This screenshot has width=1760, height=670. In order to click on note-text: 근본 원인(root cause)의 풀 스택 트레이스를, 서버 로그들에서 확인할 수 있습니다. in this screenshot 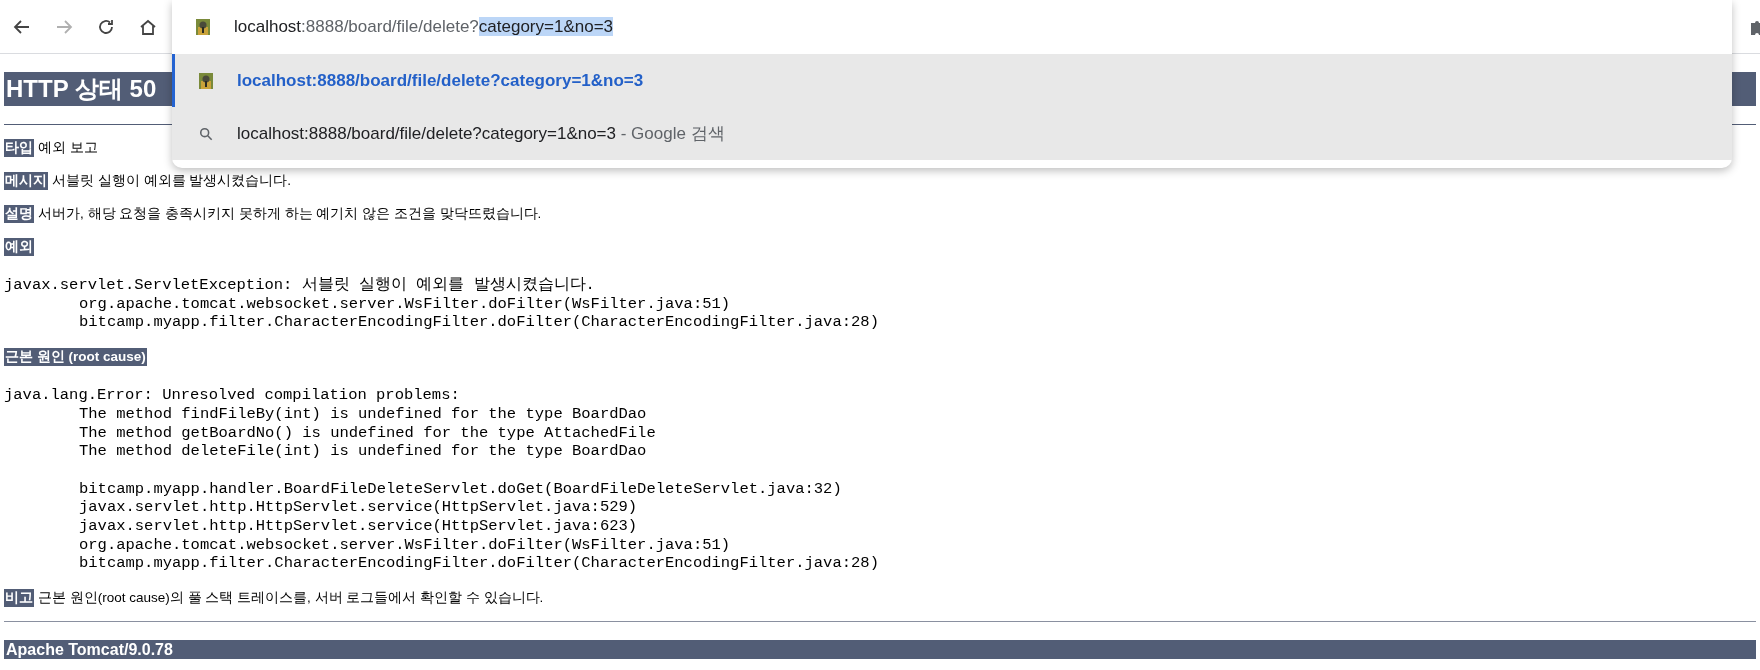, I will do `click(291, 597)`.